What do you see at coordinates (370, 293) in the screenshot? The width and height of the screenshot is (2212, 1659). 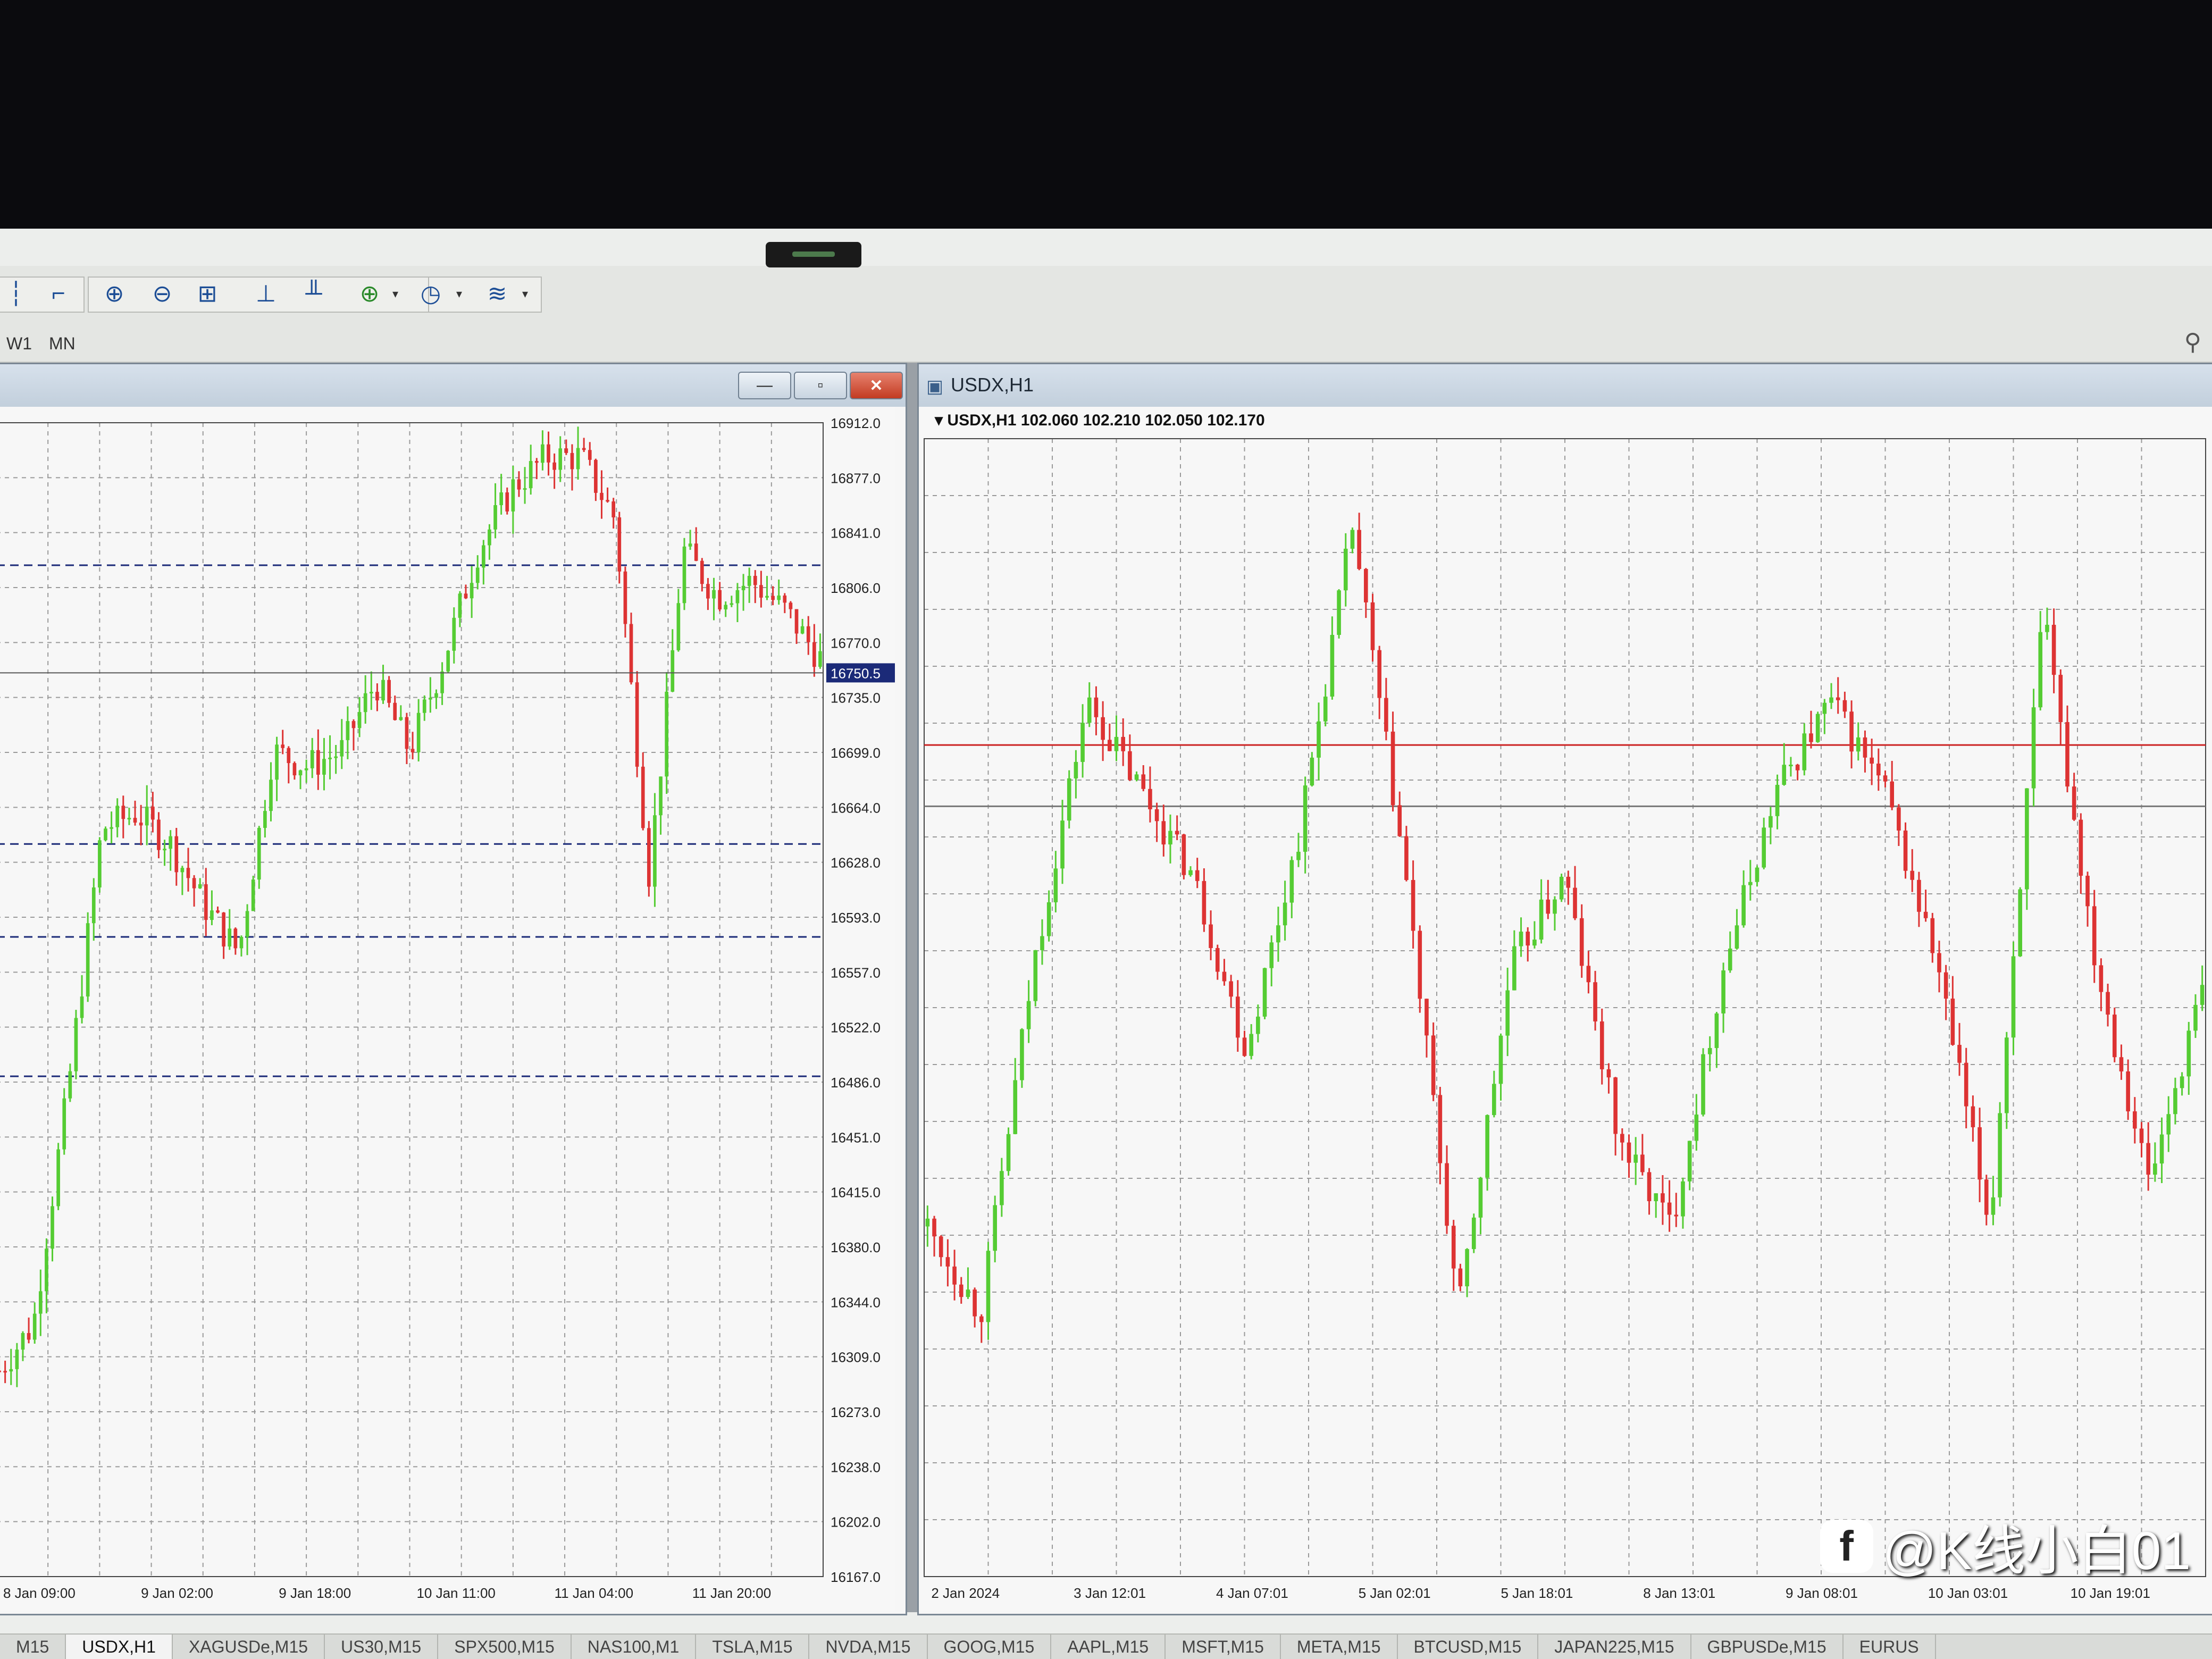 I see `indicators-icon: ⊕` at bounding box center [370, 293].